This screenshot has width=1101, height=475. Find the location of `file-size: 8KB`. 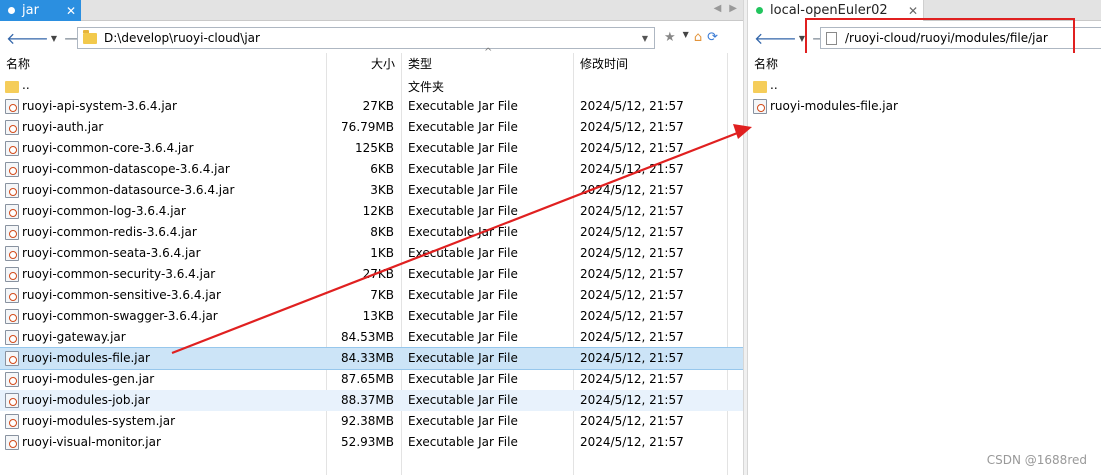

file-size: 8KB is located at coordinates (382, 232).